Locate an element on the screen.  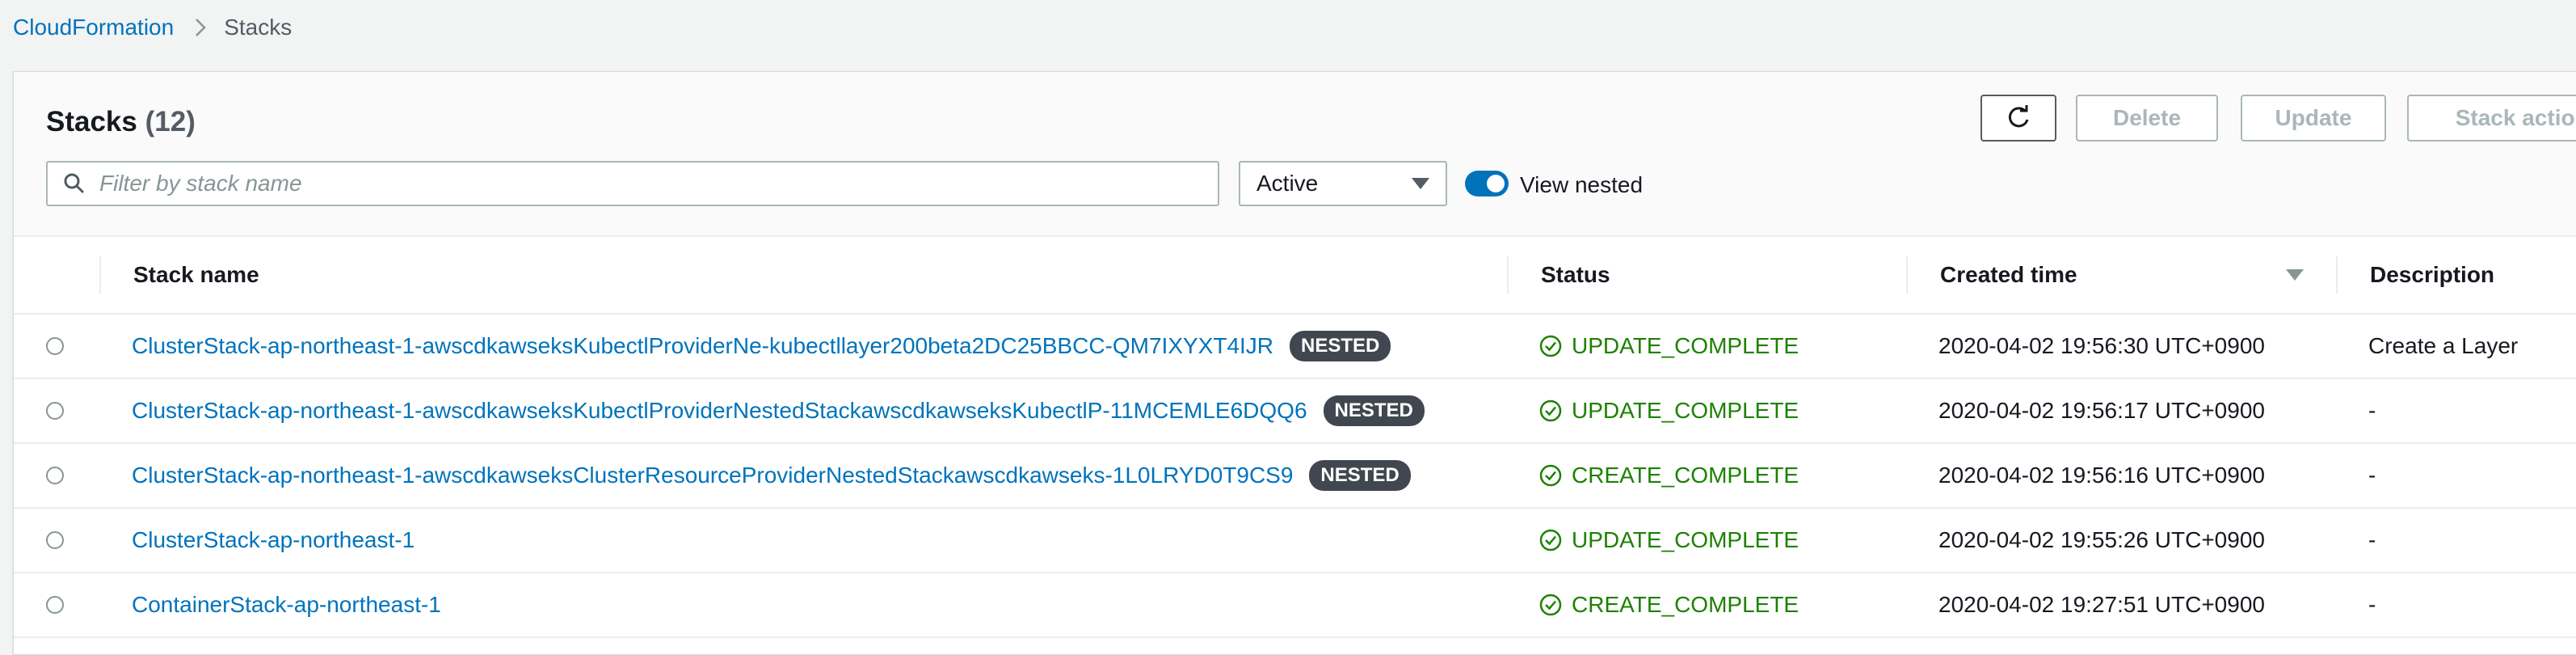
column-header-label: Stack name is located at coordinates (196, 275).